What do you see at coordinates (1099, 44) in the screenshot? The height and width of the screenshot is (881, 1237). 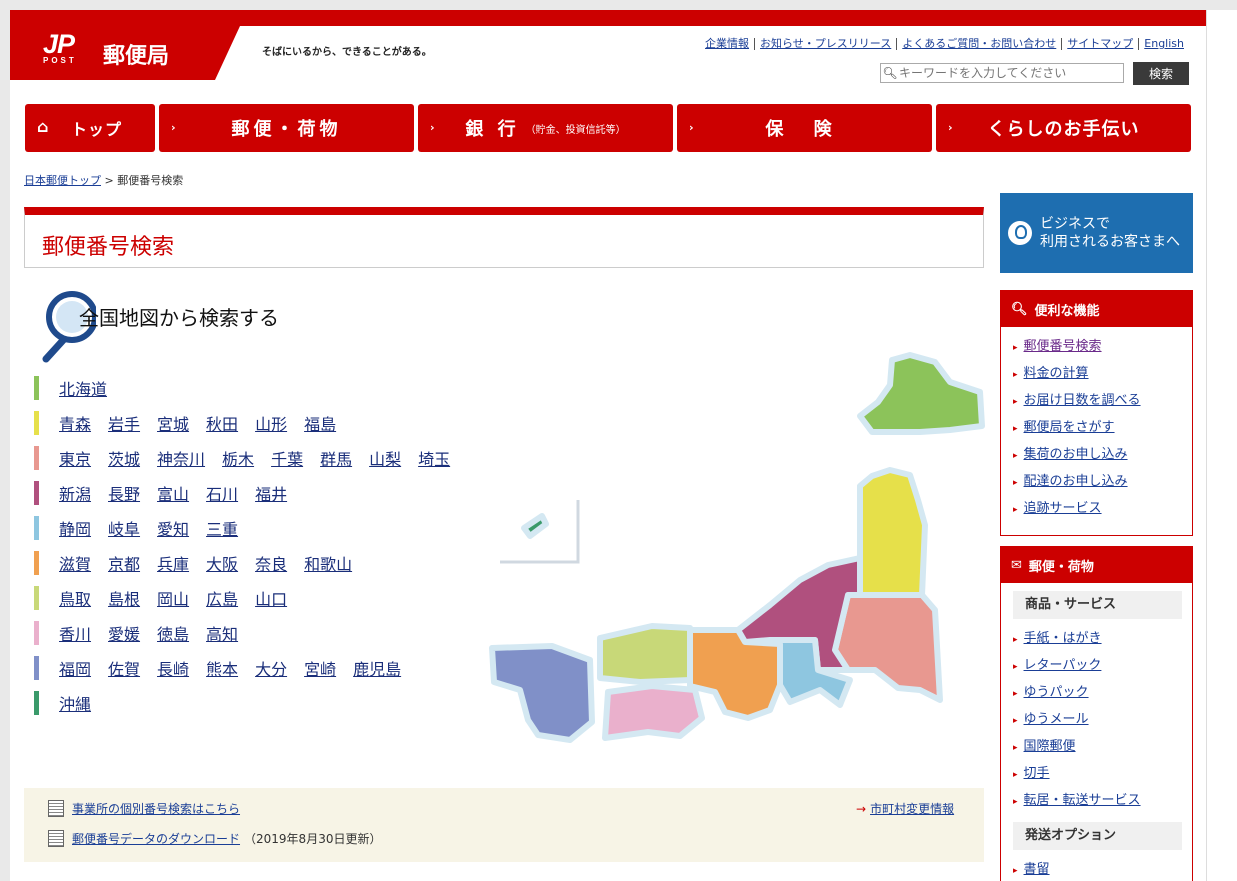 I see `utility-link-sitemap: サイトマップ` at bounding box center [1099, 44].